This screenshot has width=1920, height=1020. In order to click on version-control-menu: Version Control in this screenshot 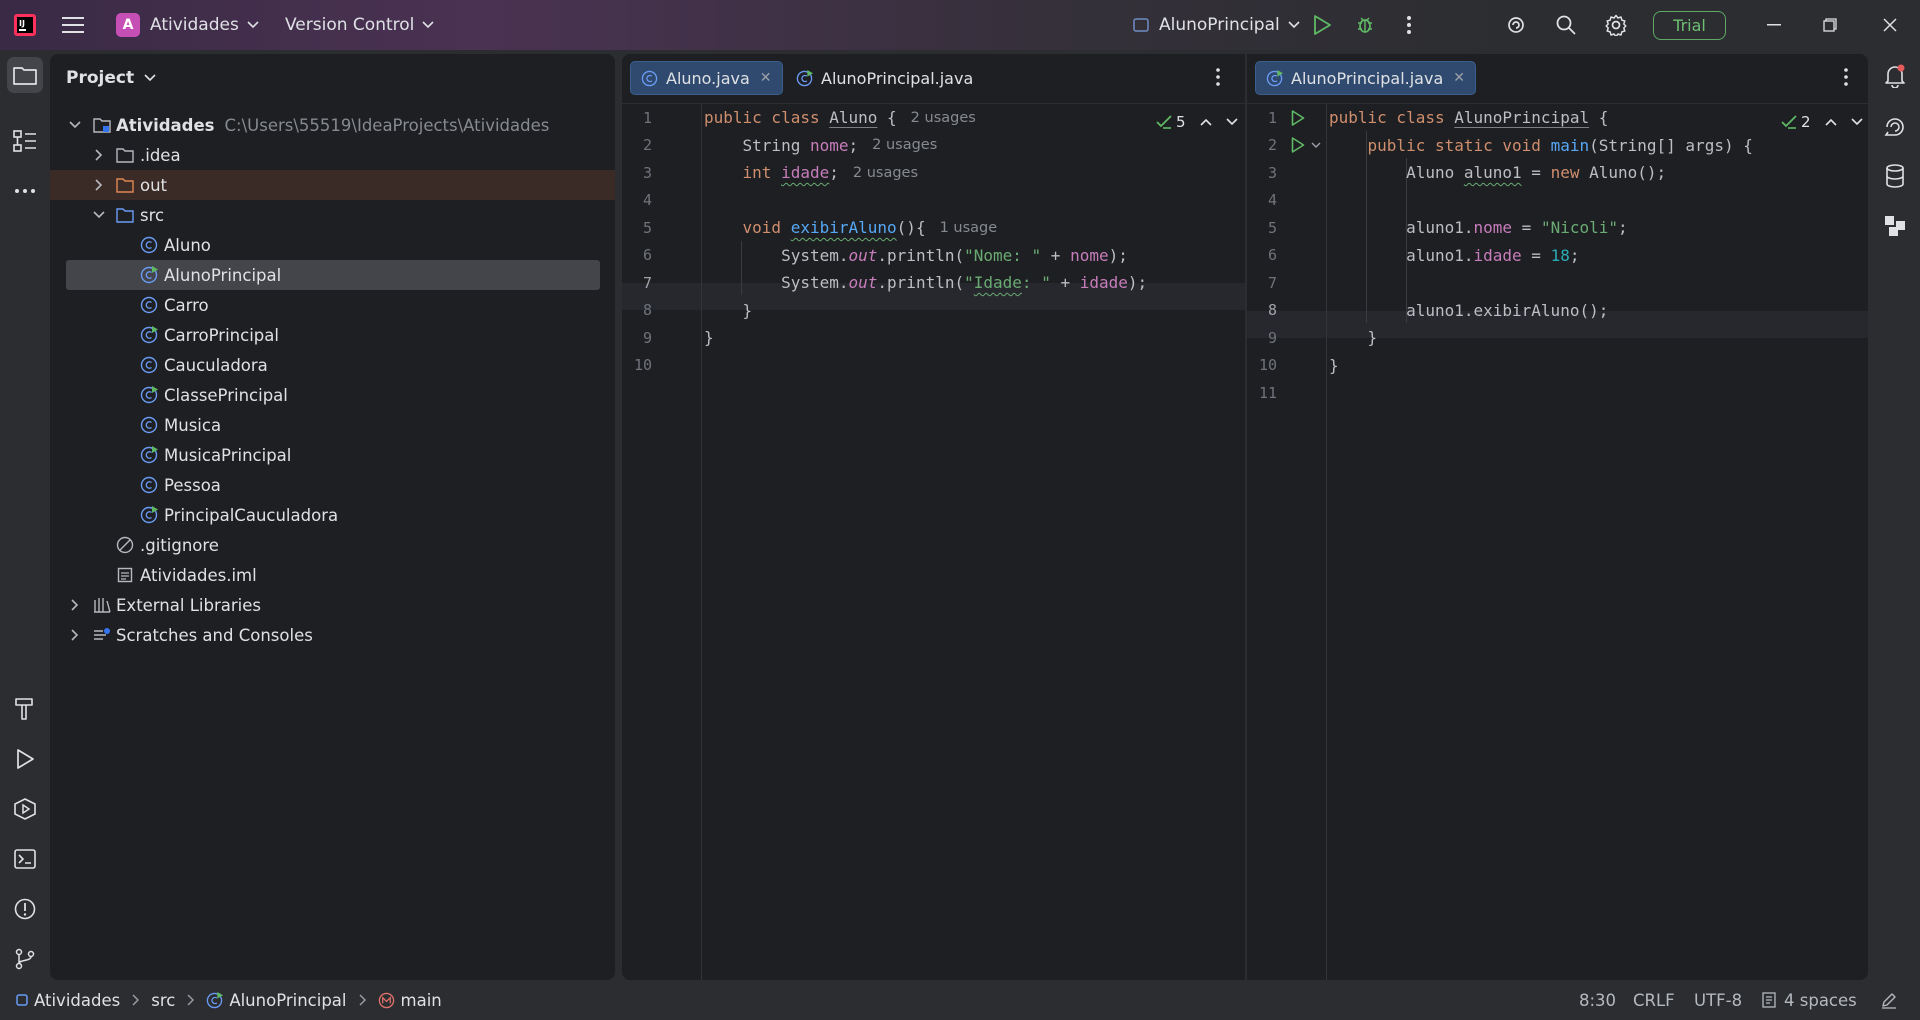, I will do `click(359, 25)`.